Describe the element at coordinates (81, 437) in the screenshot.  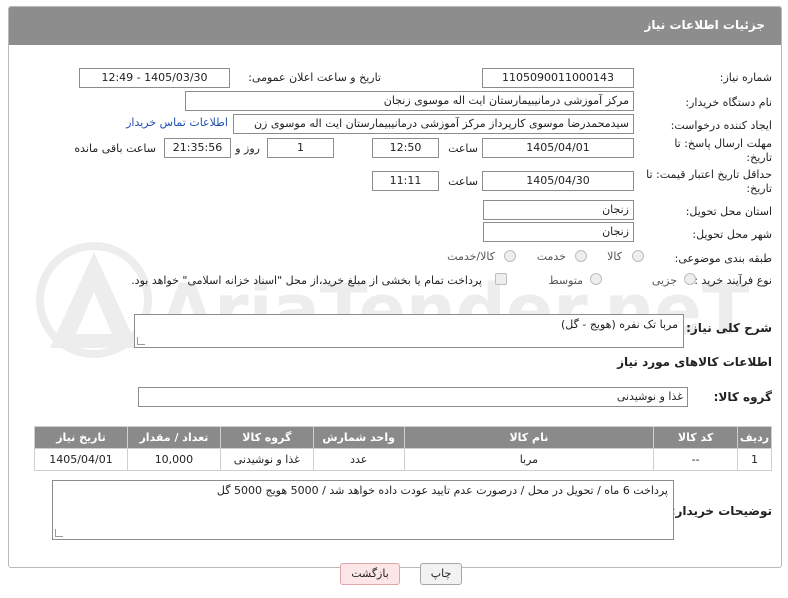
I see `col-date: تاریخ نیاز` at that location.